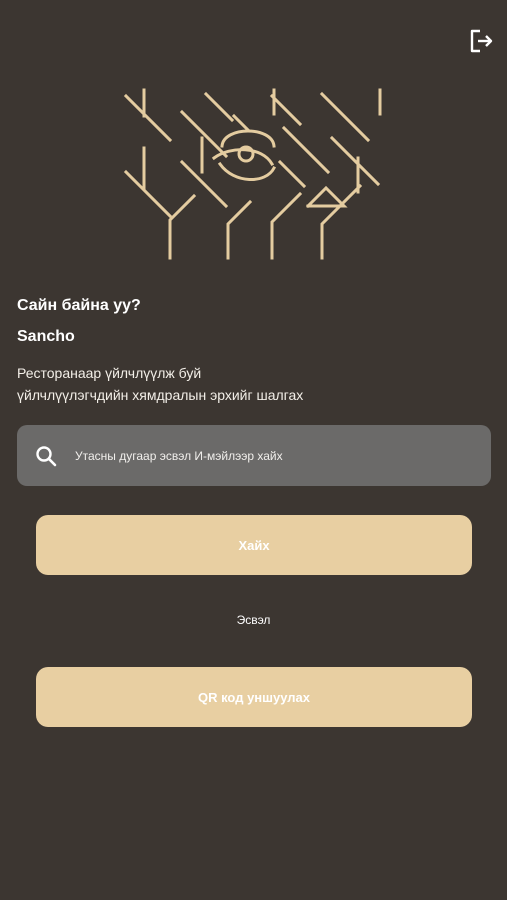  I want to click on search-icon, so click(46, 455).